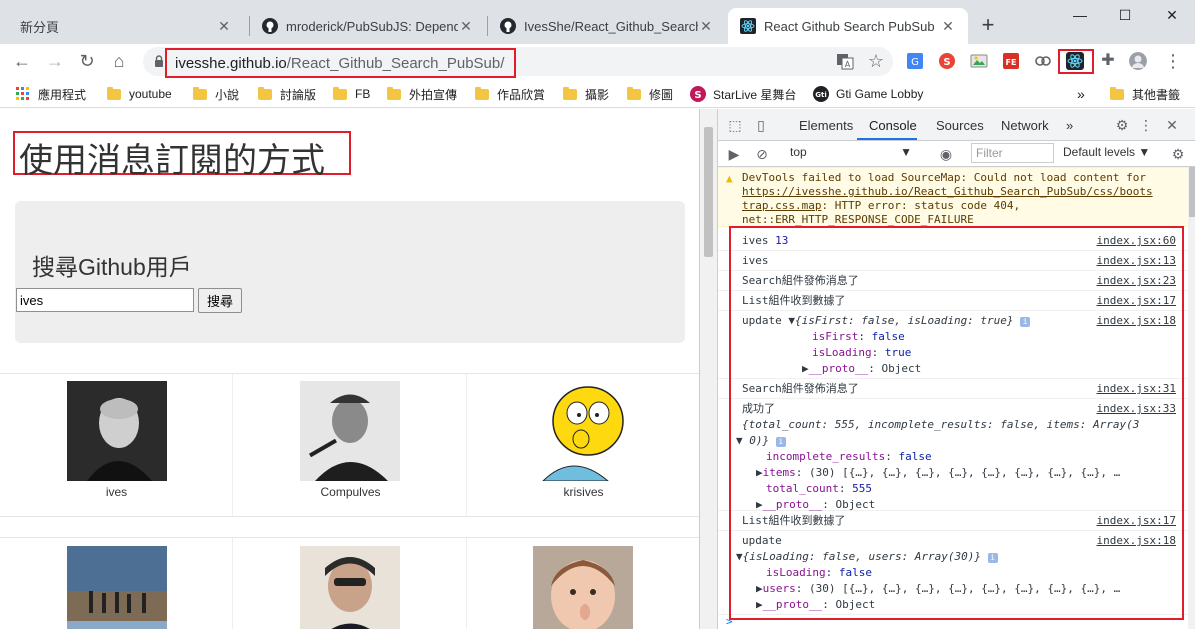 The image size is (1195, 629). I want to click on device-toolbar-icon: ▯, so click(761, 125).